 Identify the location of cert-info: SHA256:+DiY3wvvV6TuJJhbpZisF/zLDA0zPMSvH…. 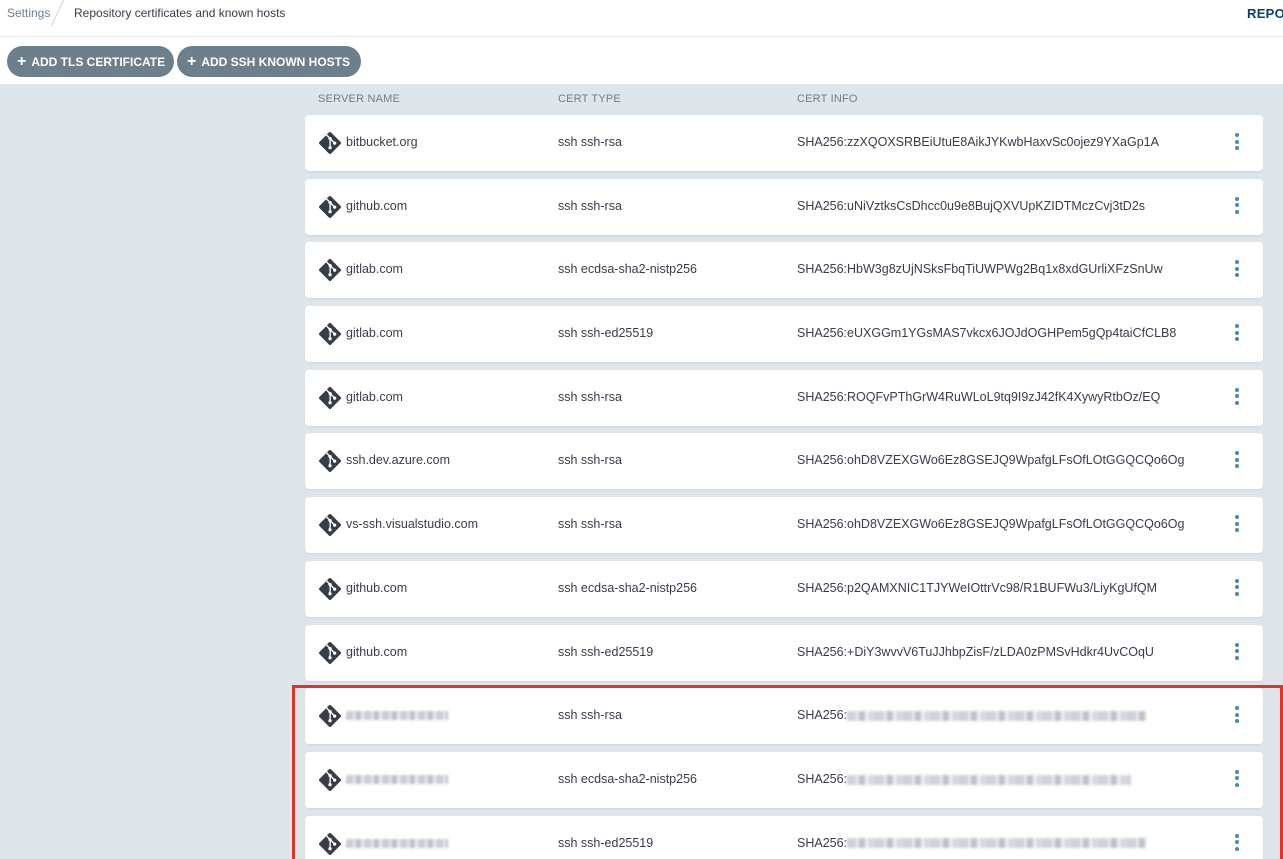
(975, 652).